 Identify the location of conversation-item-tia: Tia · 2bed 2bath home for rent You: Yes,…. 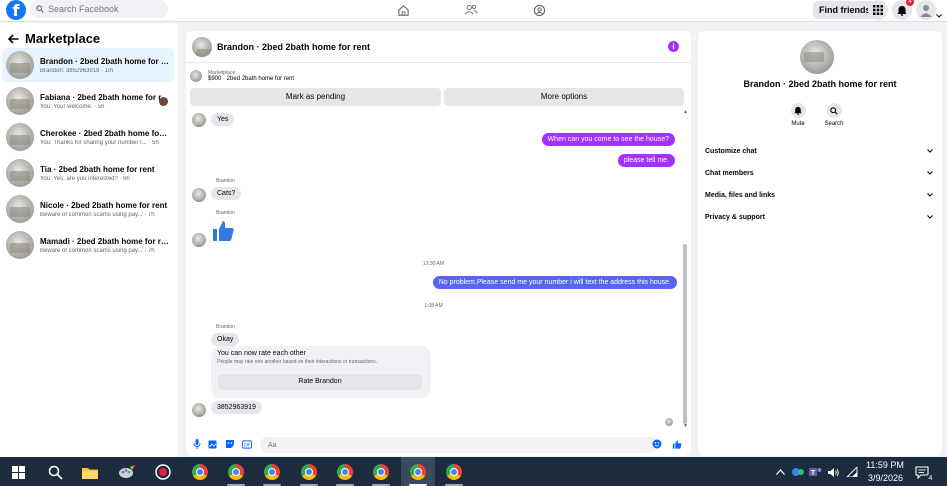
(88, 173).